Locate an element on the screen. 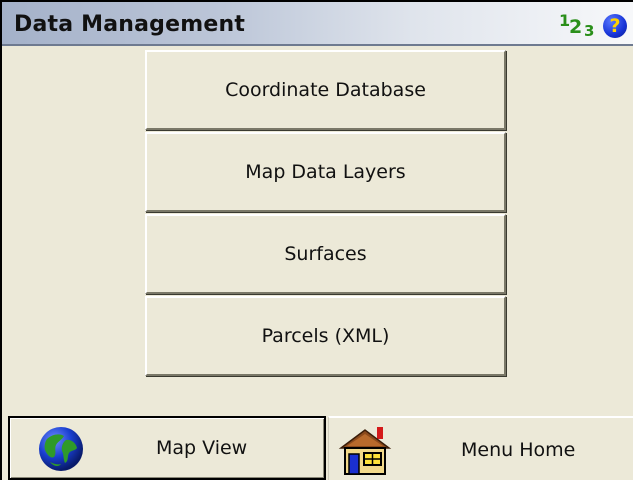  parcels-xml-label: Parcels (XML) is located at coordinates (325, 336).